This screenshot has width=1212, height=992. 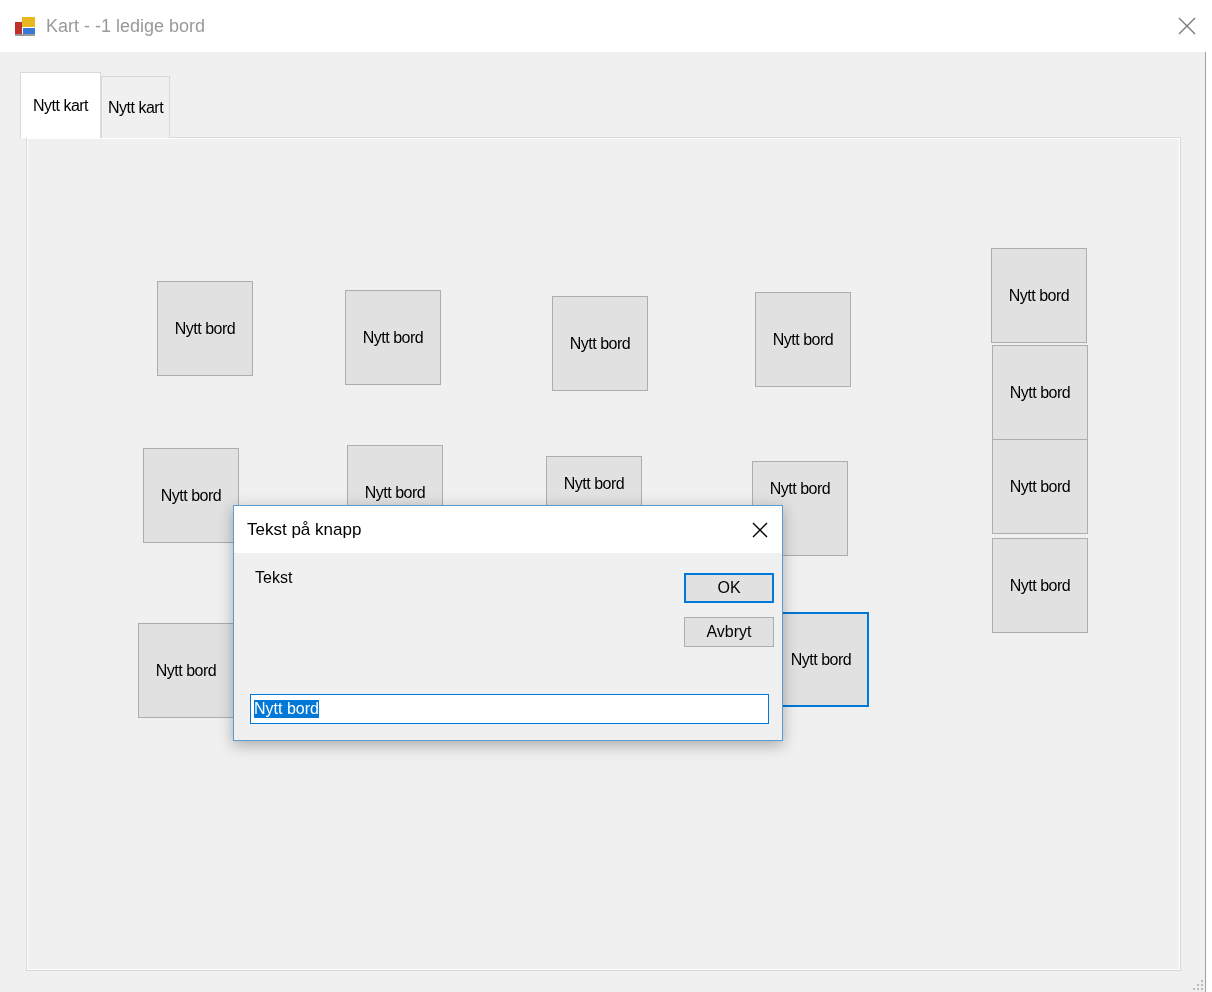 I want to click on text-field: Nytt bord, so click(x=509, y=709).